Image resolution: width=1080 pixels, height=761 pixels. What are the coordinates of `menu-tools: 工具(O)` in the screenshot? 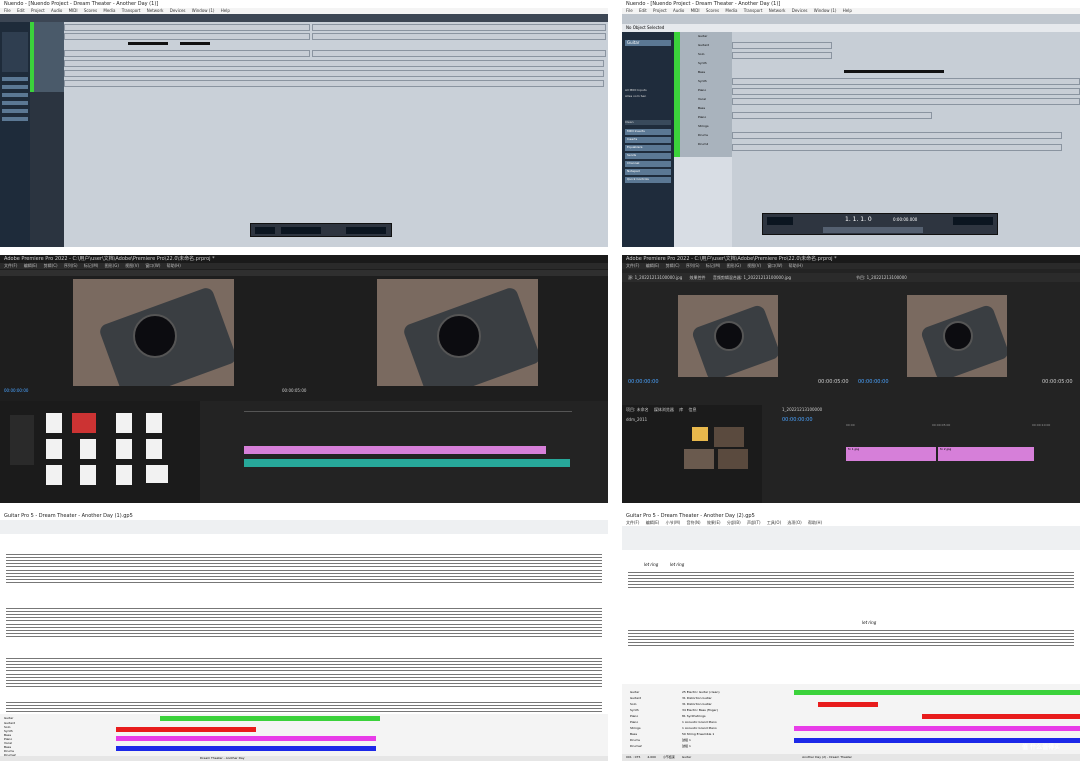 It's located at (774, 522).